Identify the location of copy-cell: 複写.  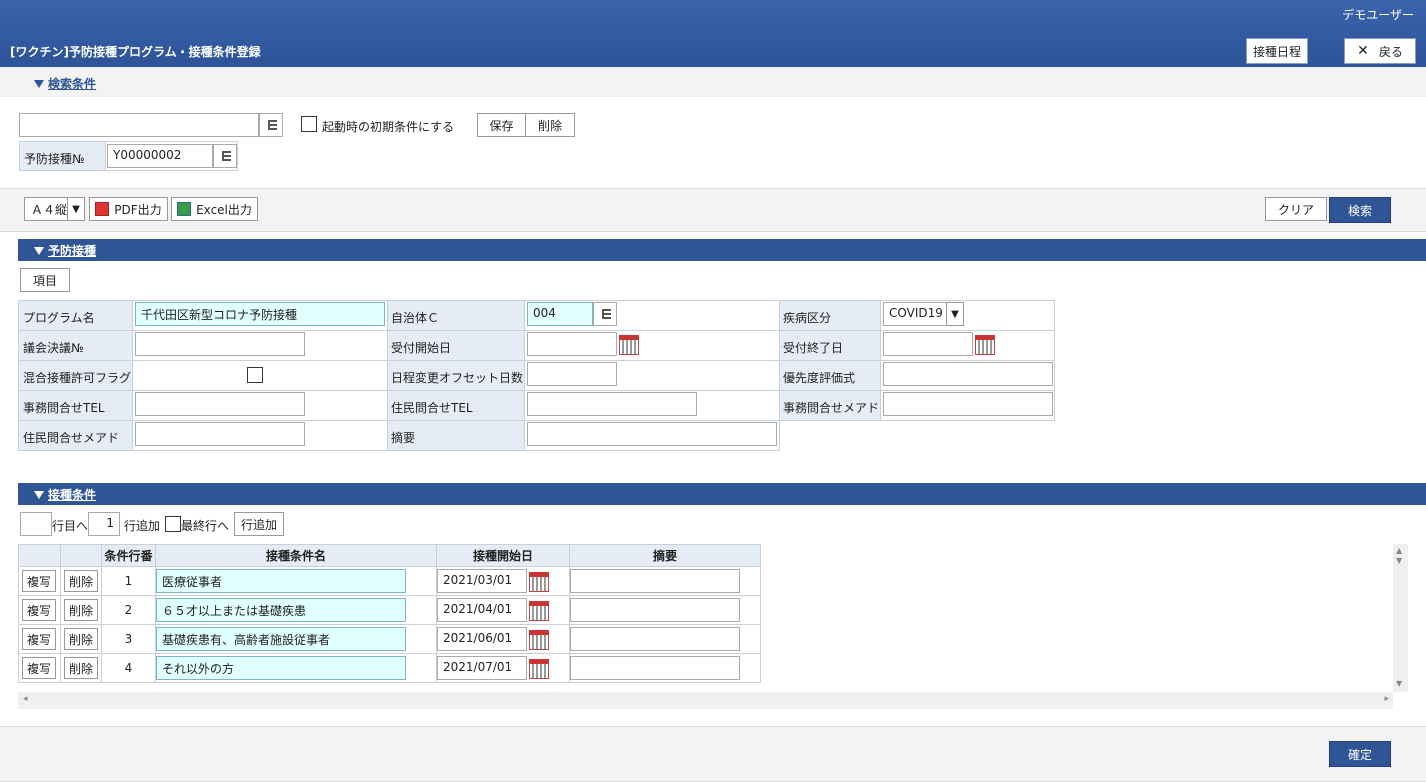
(39, 668).